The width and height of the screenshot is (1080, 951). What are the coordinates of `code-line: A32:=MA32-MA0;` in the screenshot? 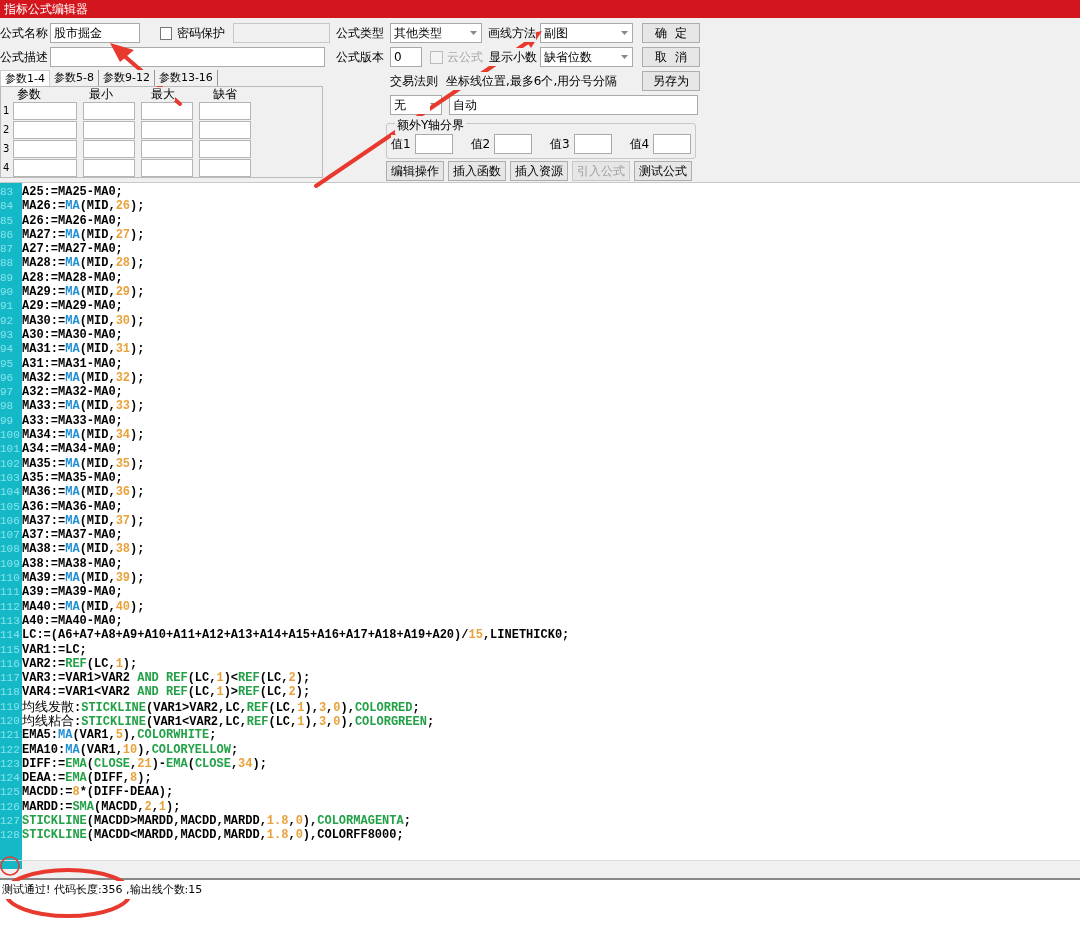 It's located at (73, 392).